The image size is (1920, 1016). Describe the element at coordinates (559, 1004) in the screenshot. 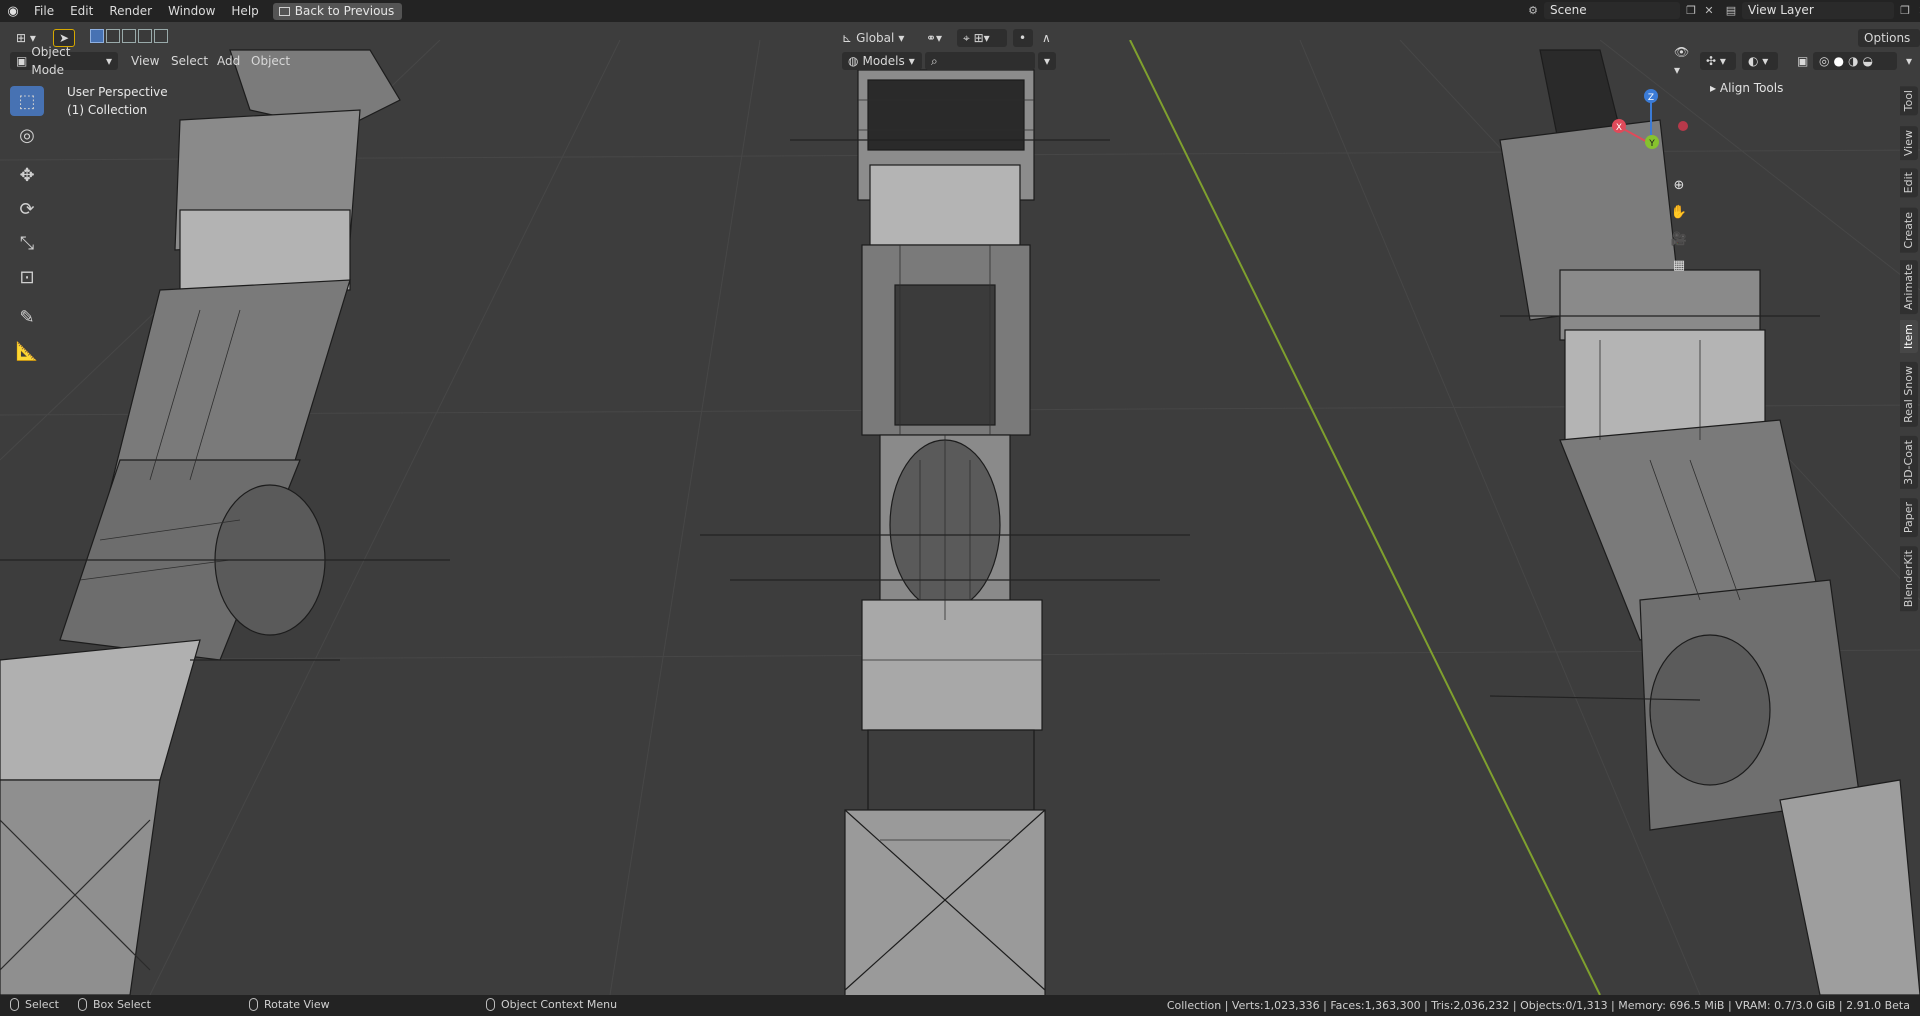

I see `status-context-menu-label: Object Context Menu` at that location.